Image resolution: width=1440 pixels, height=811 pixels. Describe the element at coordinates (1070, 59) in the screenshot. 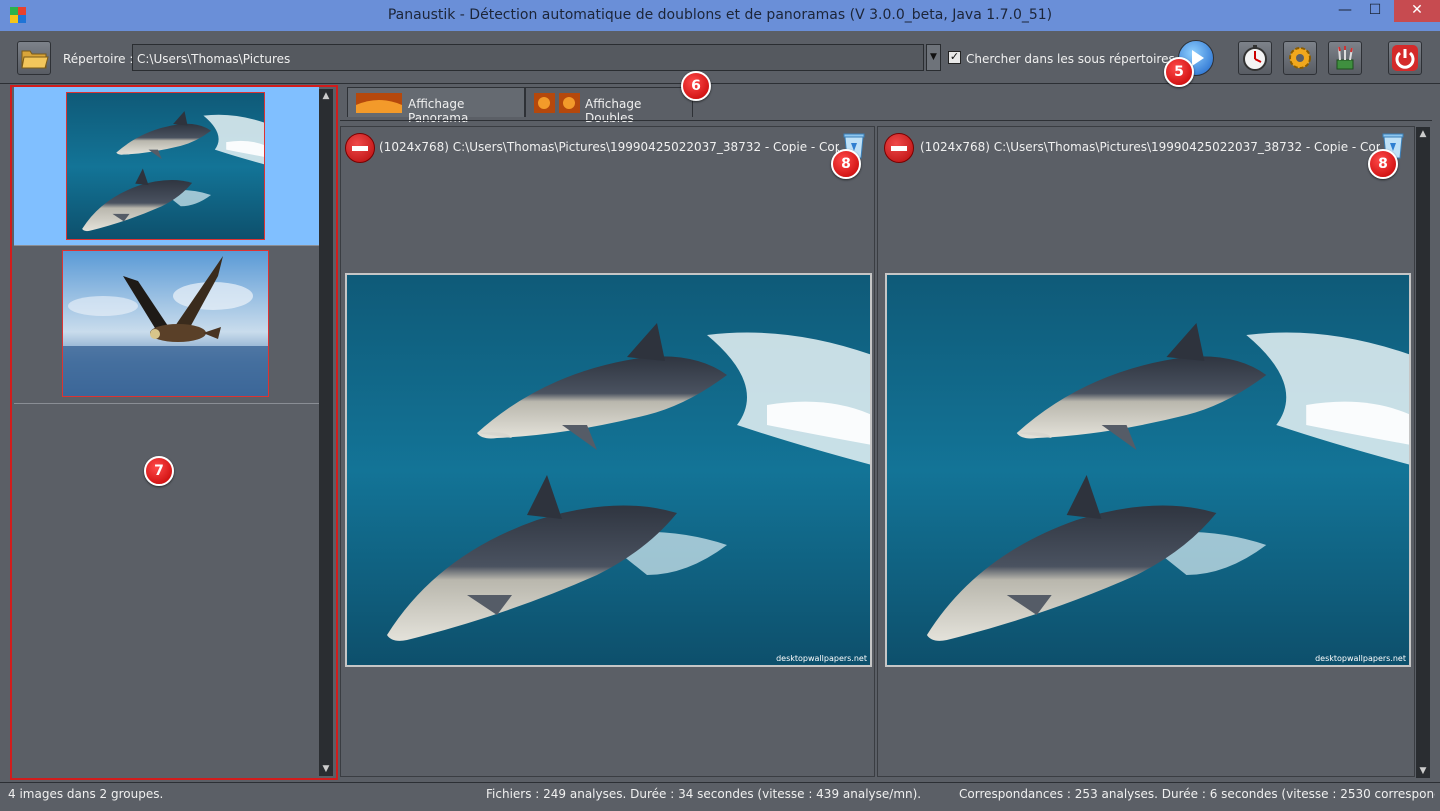

I see `subdirectories-label: Chercher dans les sous répertoires` at that location.